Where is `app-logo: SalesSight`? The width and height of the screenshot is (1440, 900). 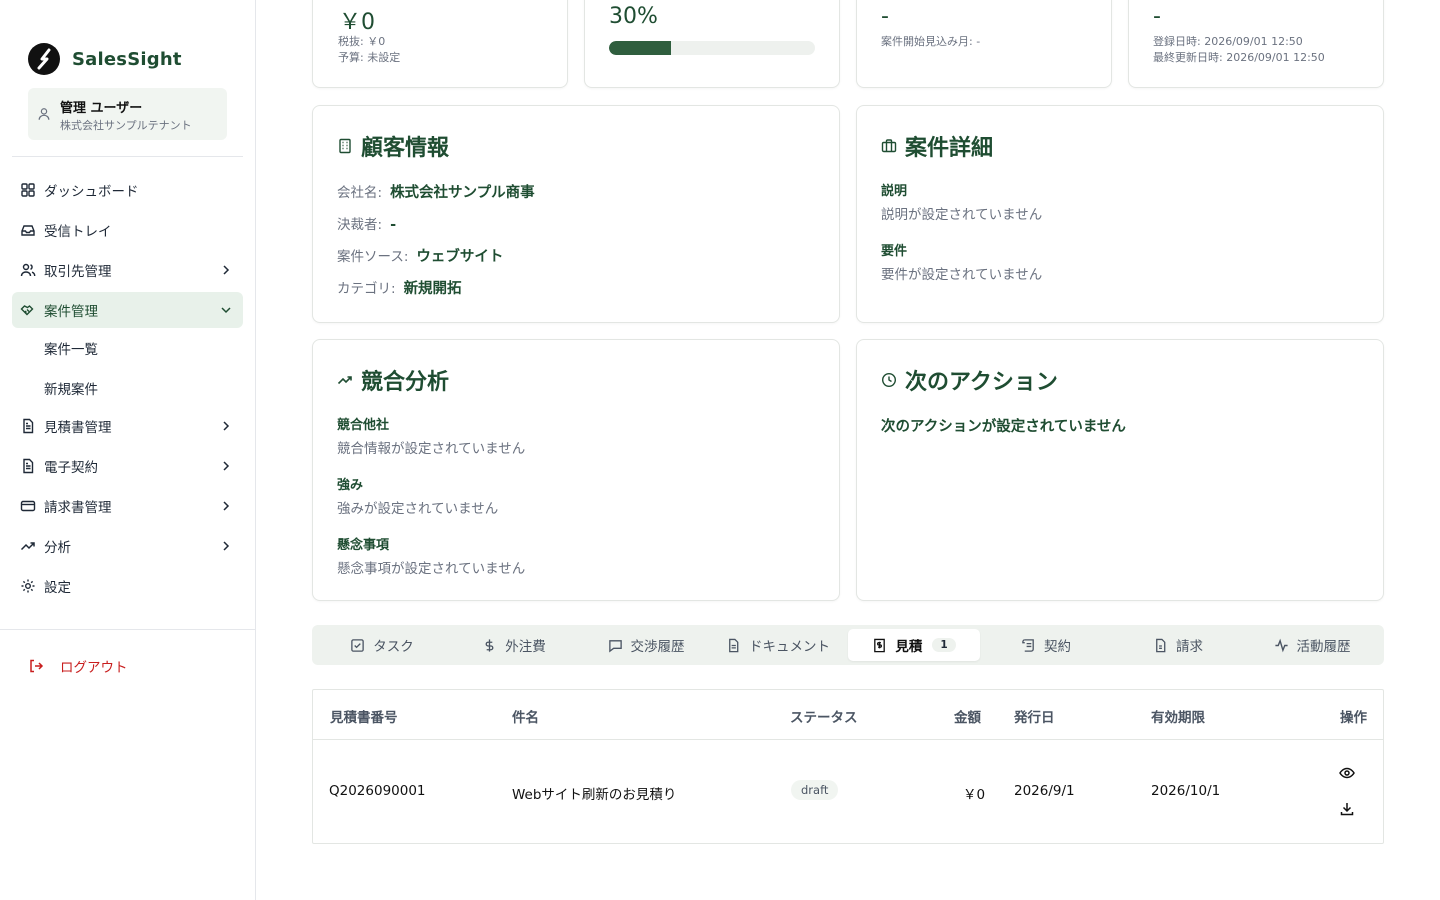
app-logo: SalesSight is located at coordinates (105, 59).